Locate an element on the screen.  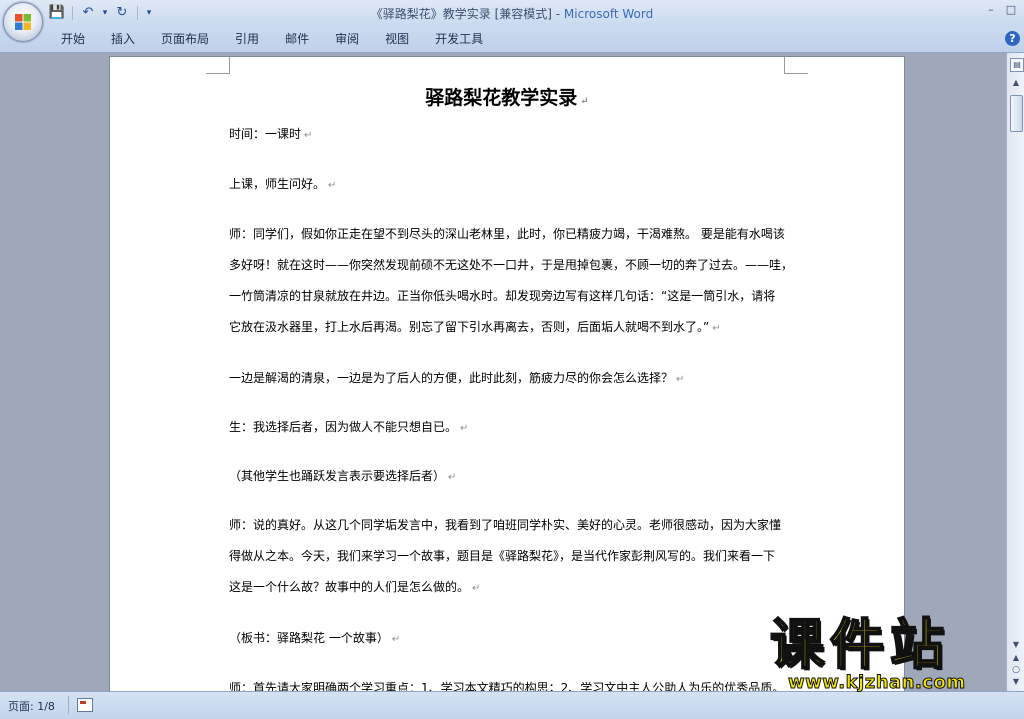
paragraph: （其他学生也踊跃发言表示要选择后者） ↵ is located at coordinates (342, 476).